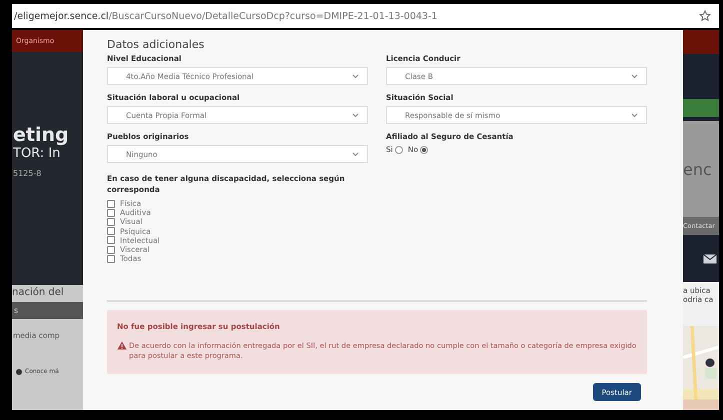 This screenshot has height=420, width=723. Describe the element at coordinates (47, 310) in the screenshot. I see `tab: s` at that location.